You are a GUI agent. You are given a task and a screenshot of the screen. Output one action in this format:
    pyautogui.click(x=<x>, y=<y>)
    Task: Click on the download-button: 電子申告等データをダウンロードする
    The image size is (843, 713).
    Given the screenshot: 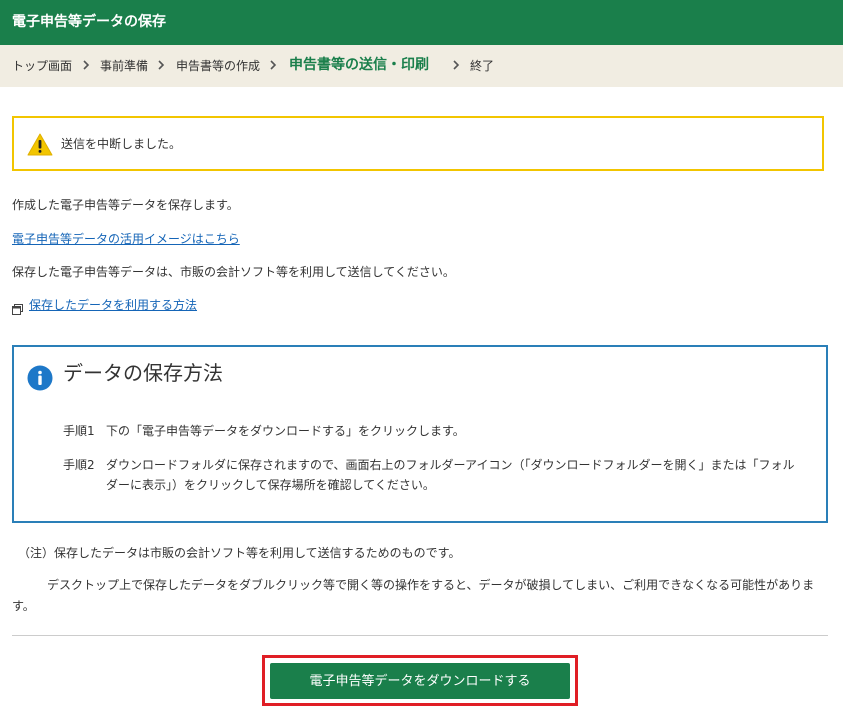 What is the action you would take?
    pyautogui.click(x=420, y=681)
    